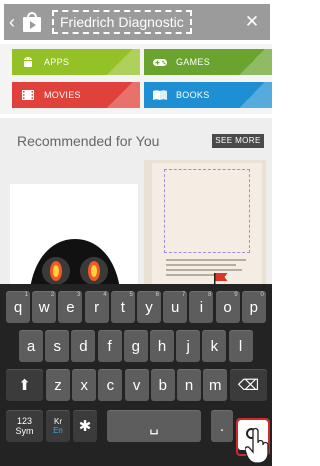 Image resolution: width=320 pixels, height=466 pixels. Describe the element at coordinates (193, 95) in the screenshot. I see `category-books-label: BOOKS` at that location.